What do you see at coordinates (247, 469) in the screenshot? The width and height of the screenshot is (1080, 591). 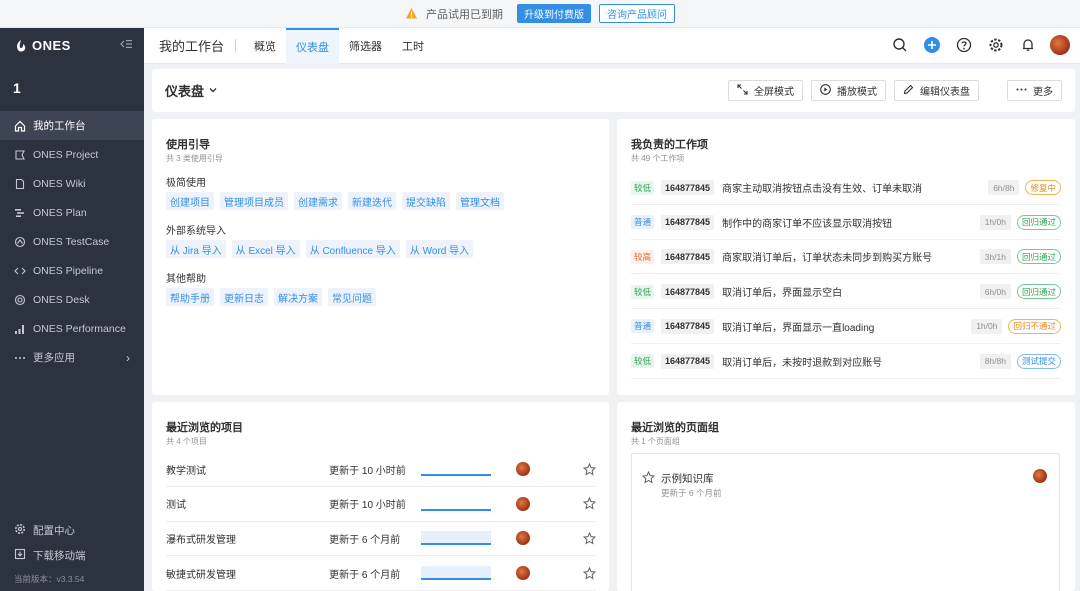 I see `project-name: 教学测试` at bounding box center [247, 469].